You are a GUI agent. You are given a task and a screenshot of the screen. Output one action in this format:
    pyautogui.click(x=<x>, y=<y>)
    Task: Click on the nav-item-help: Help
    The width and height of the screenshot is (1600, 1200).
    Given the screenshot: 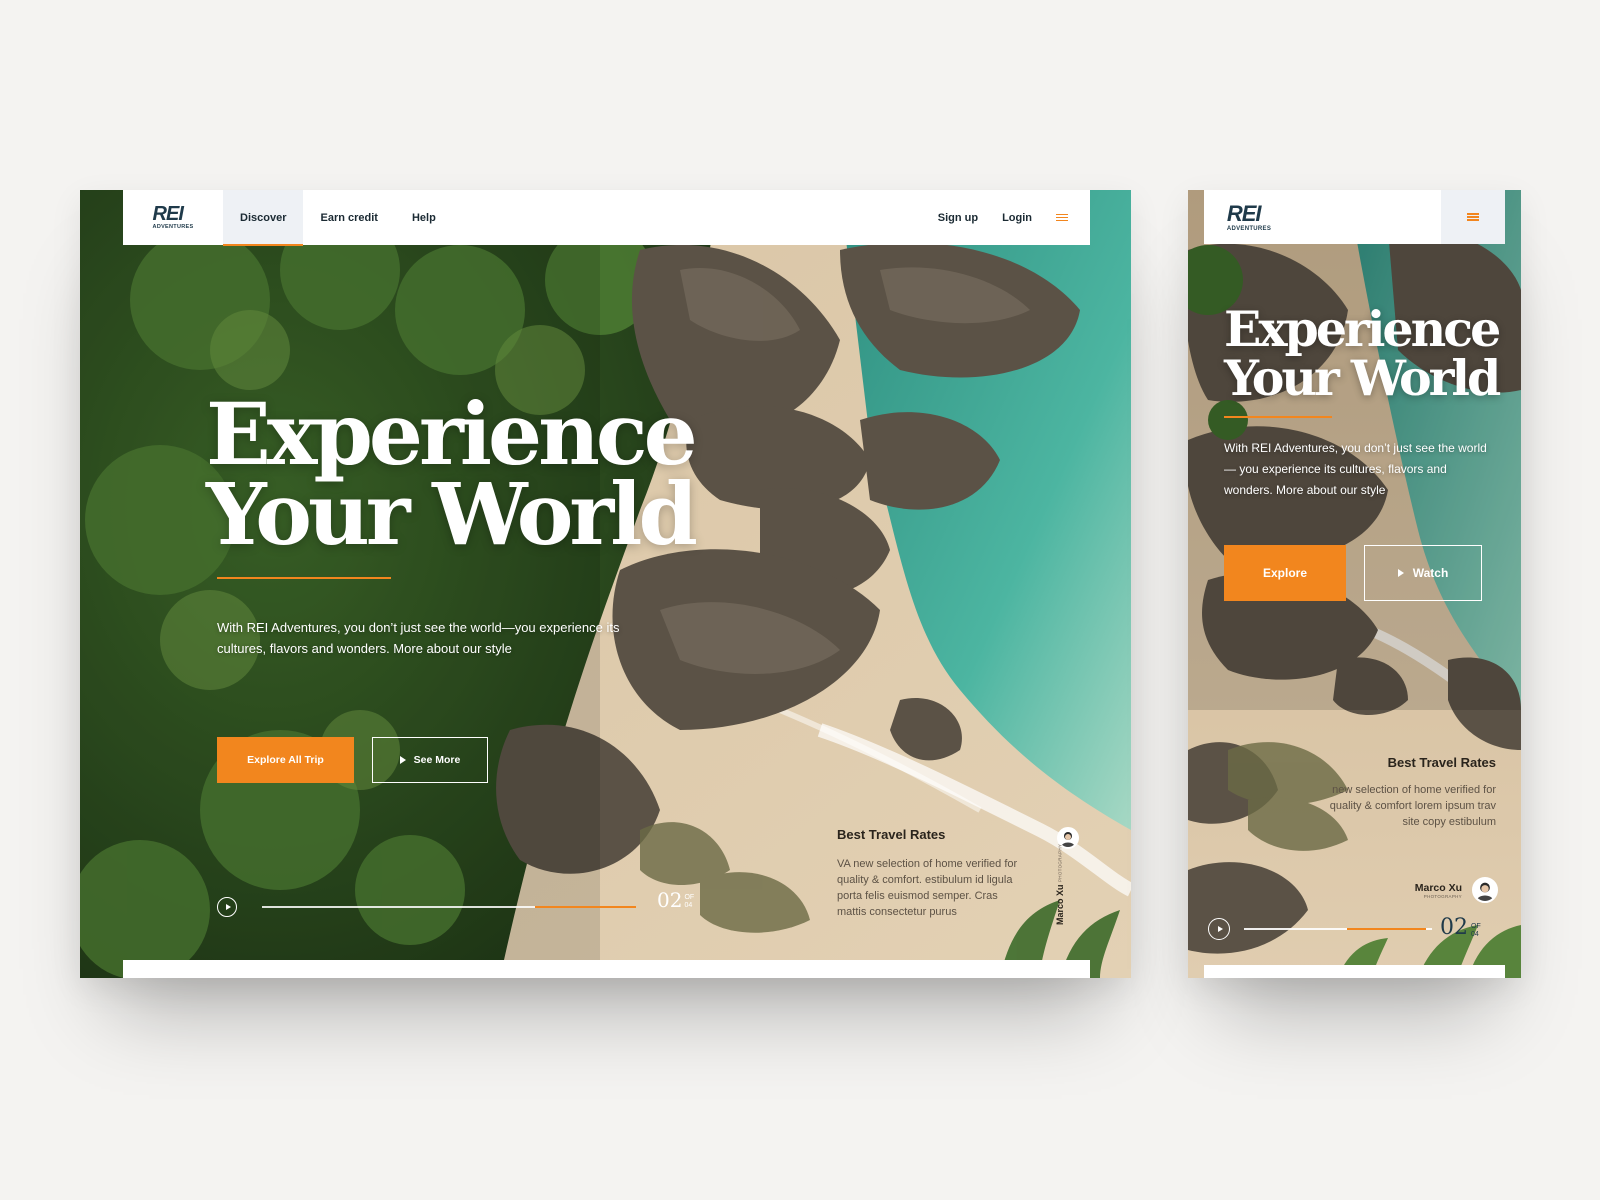 What is the action you would take?
    pyautogui.click(x=424, y=217)
    